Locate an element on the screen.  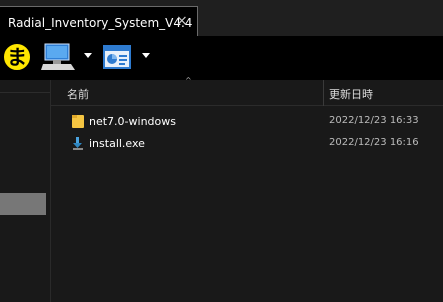
installer-icon is located at coordinates (78, 144).